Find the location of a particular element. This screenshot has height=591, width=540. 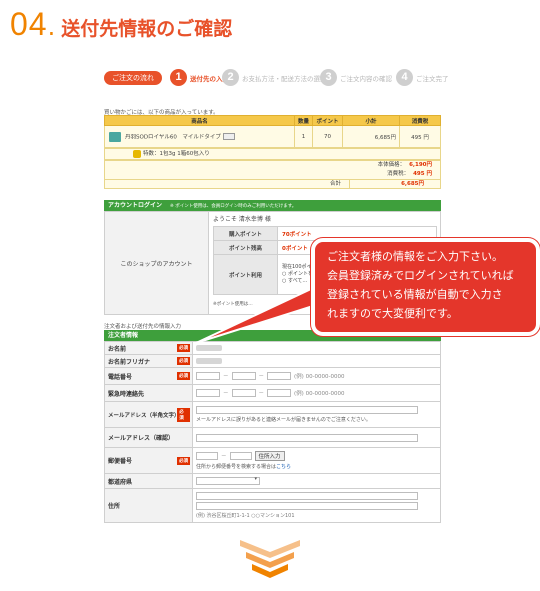

callout-line-4: れますので大変便利です。 is located at coordinates (392, 313).